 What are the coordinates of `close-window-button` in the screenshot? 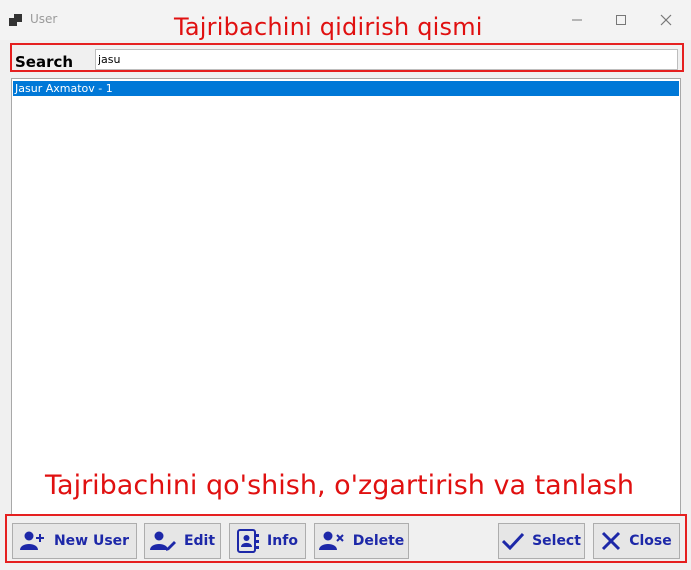 It's located at (666, 20).